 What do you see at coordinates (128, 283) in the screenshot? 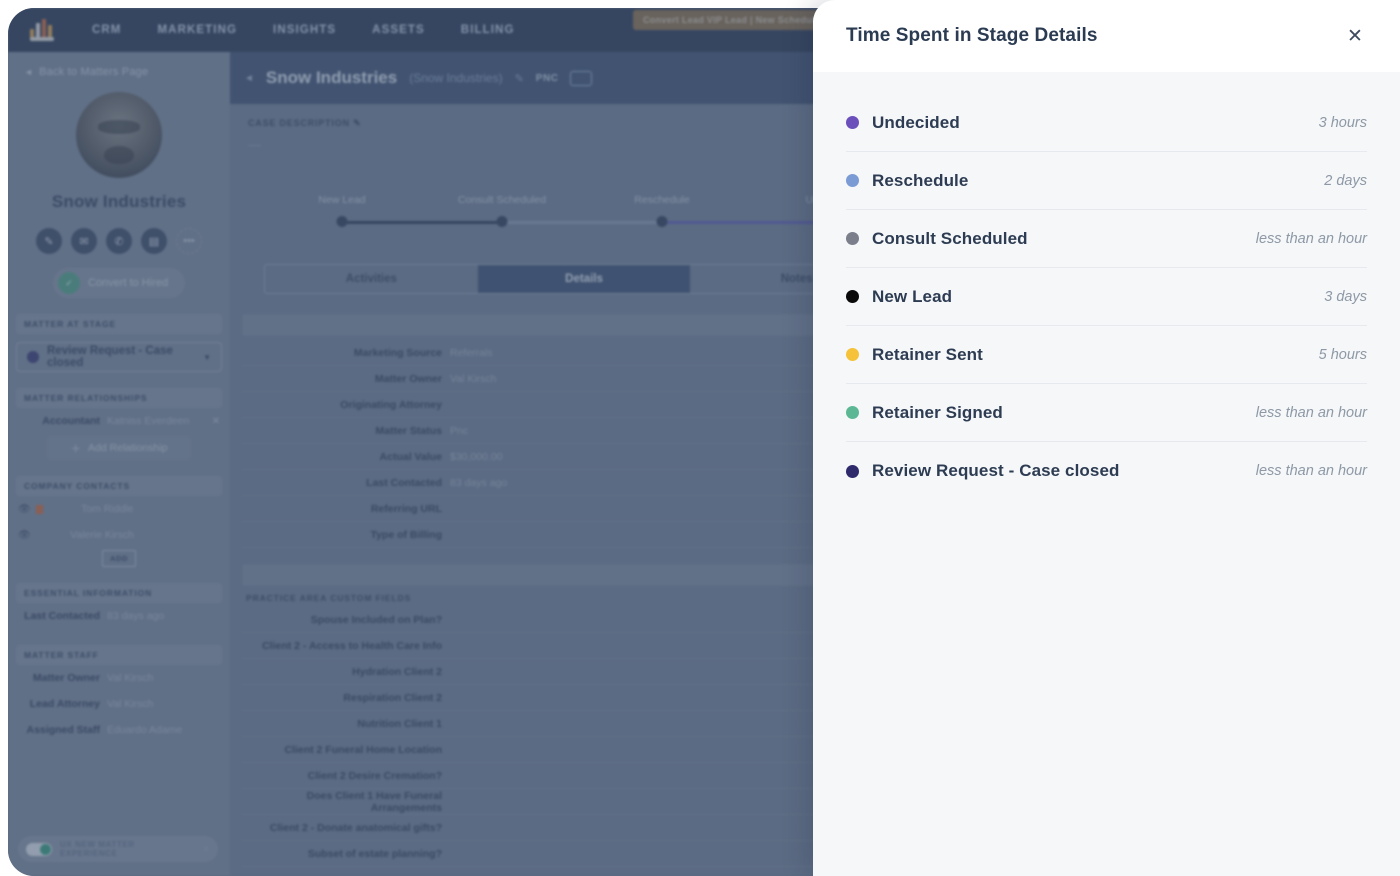
I see `convert-label: Convert to Hired` at bounding box center [128, 283].